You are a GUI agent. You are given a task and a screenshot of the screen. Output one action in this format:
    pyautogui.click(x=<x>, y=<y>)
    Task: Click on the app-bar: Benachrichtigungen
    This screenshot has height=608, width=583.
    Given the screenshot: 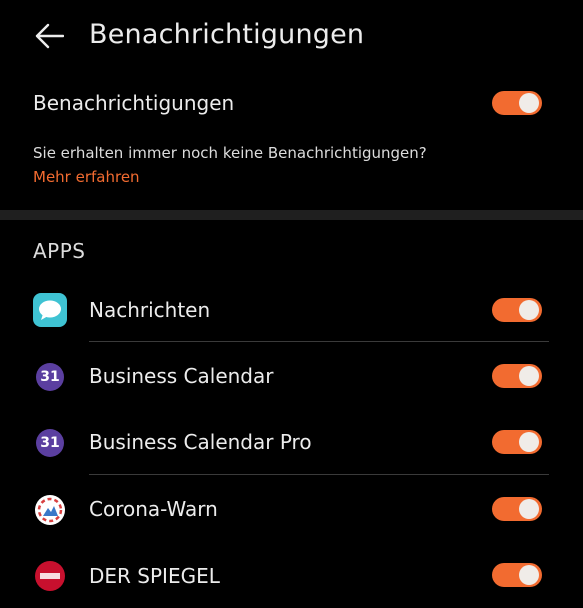 What is the action you would take?
    pyautogui.click(x=291, y=36)
    